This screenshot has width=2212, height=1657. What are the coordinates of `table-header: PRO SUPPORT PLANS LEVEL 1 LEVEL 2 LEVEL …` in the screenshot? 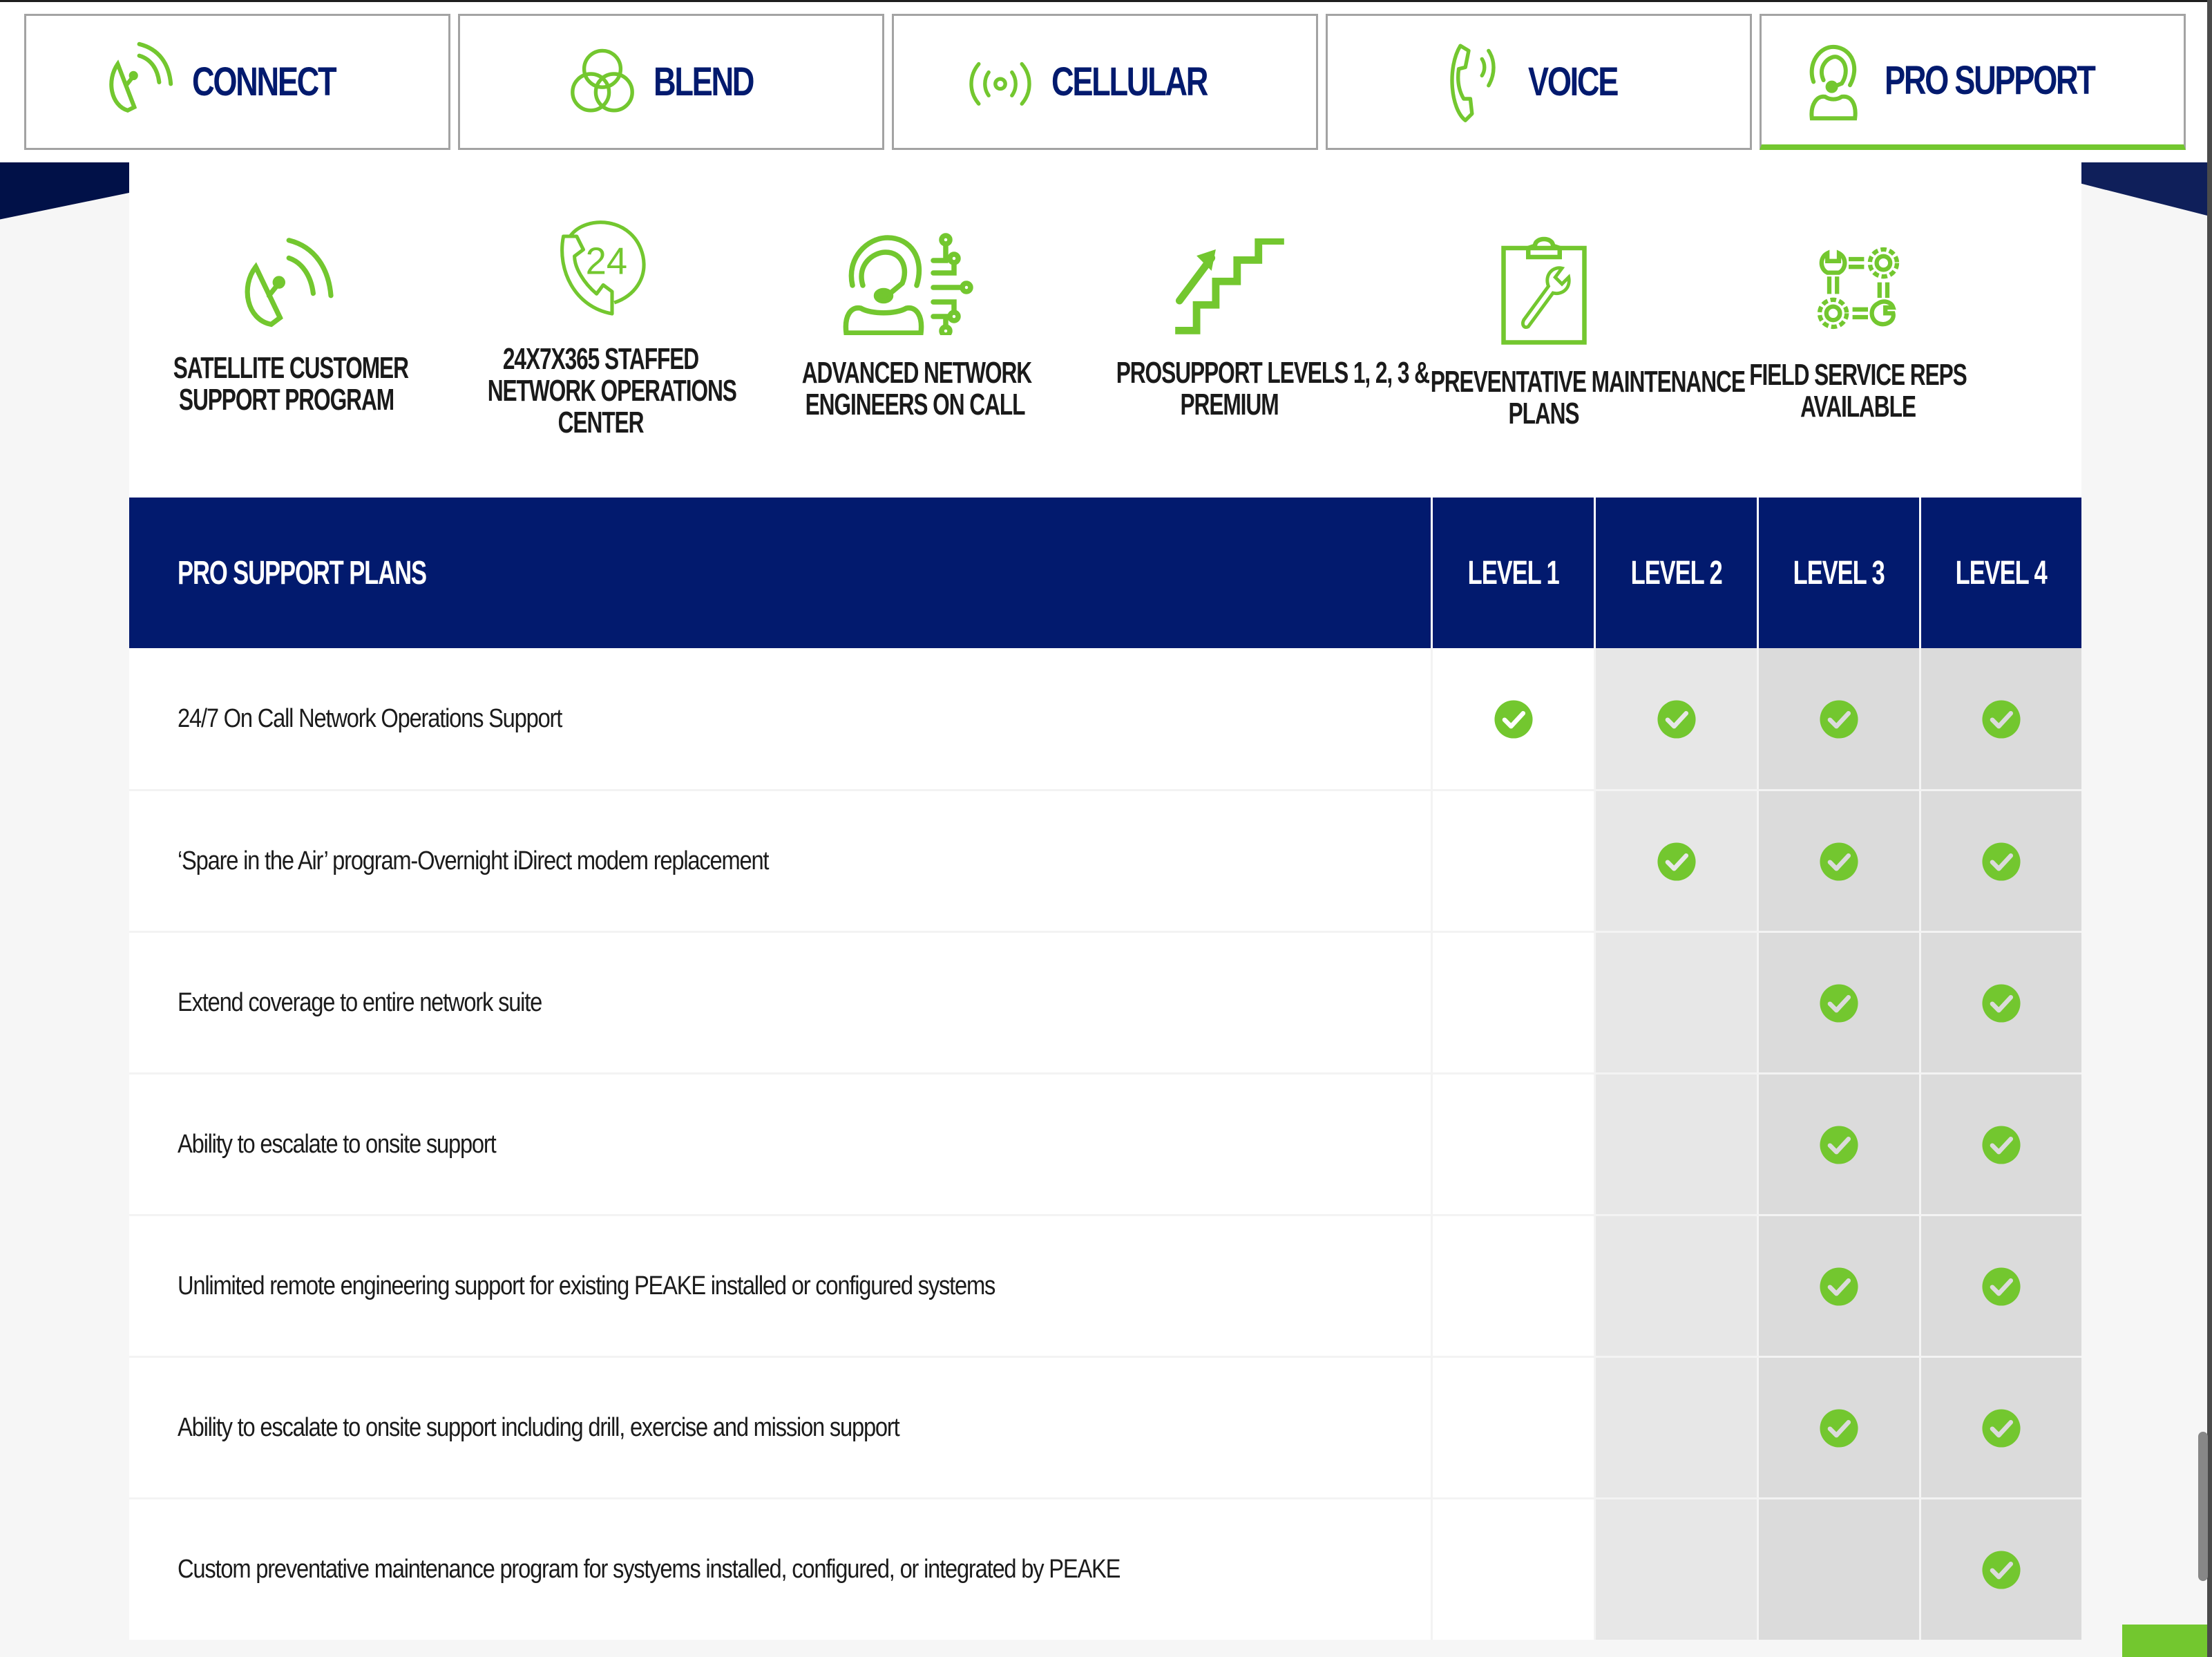 It's located at (1105, 573).